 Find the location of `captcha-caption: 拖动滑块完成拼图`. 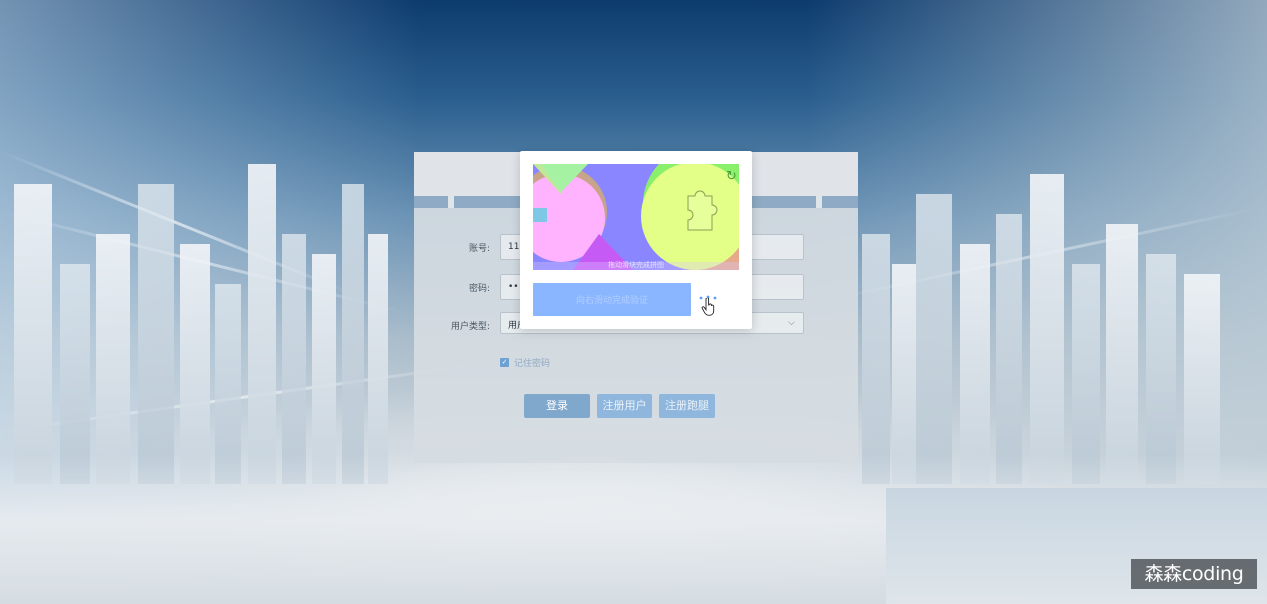

captcha-caption: 拖动滑块完成拼图 is located at coordinates (636, 265).